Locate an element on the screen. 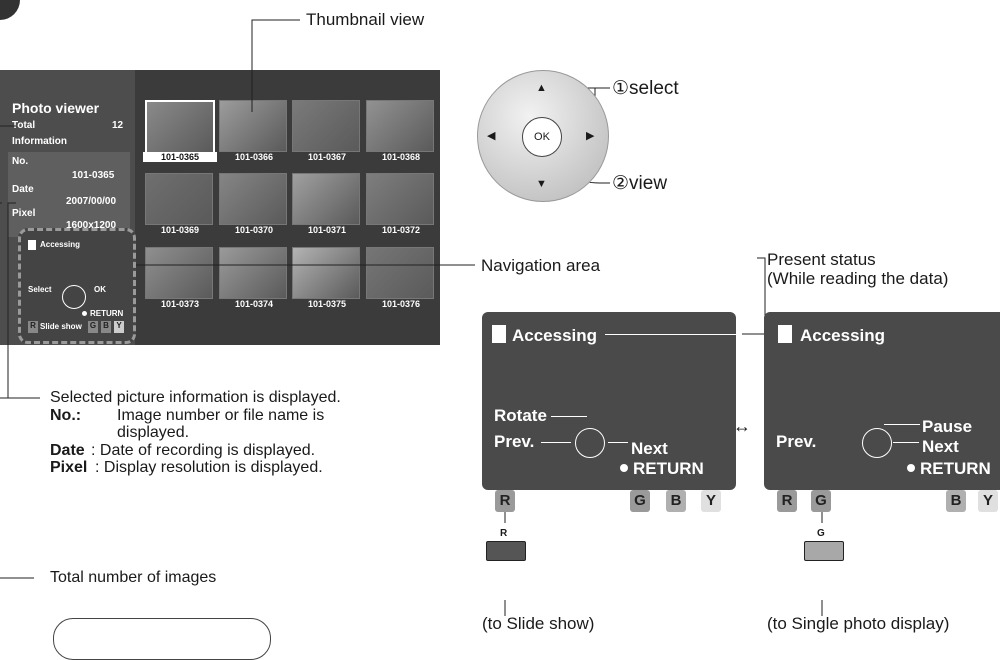 Image resolution: width=1000 pixels, height=660 pixels. panel-right-return: RETURN is located at coordinates (955, 468).